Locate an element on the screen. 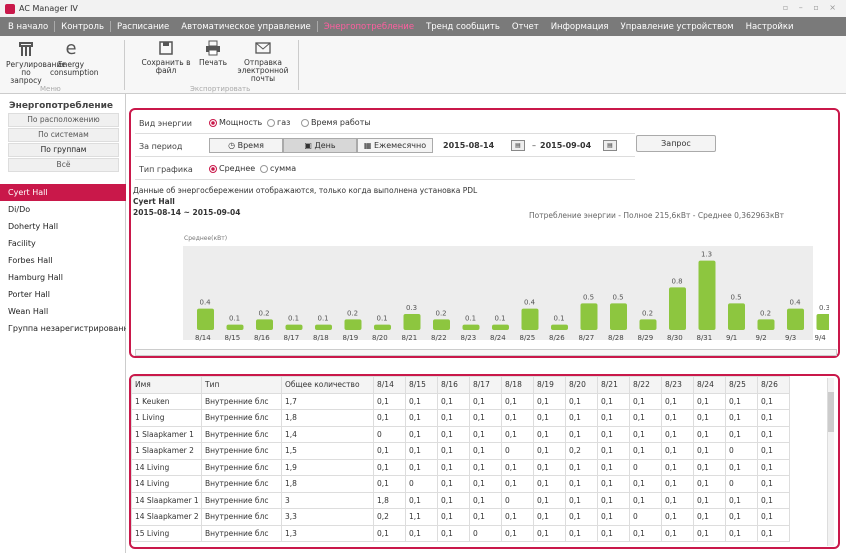  menu-item: Информация is located at coordinates (580, 27).